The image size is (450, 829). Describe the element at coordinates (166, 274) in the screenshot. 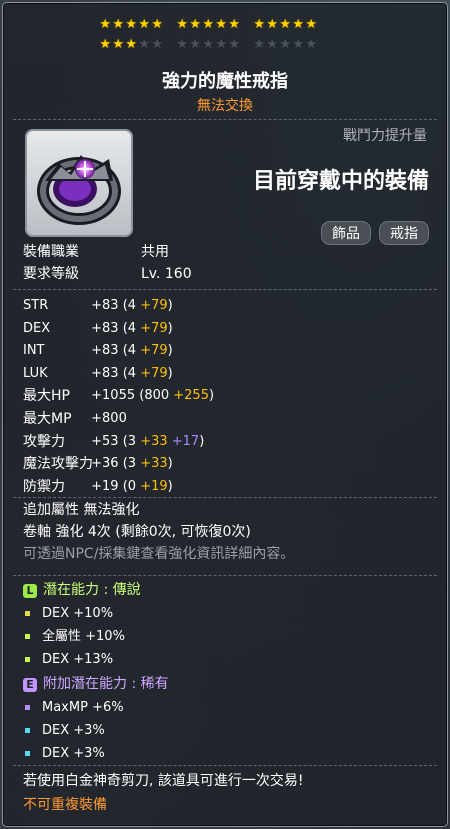

I see `requirement-value: Lv. 160` at that location.